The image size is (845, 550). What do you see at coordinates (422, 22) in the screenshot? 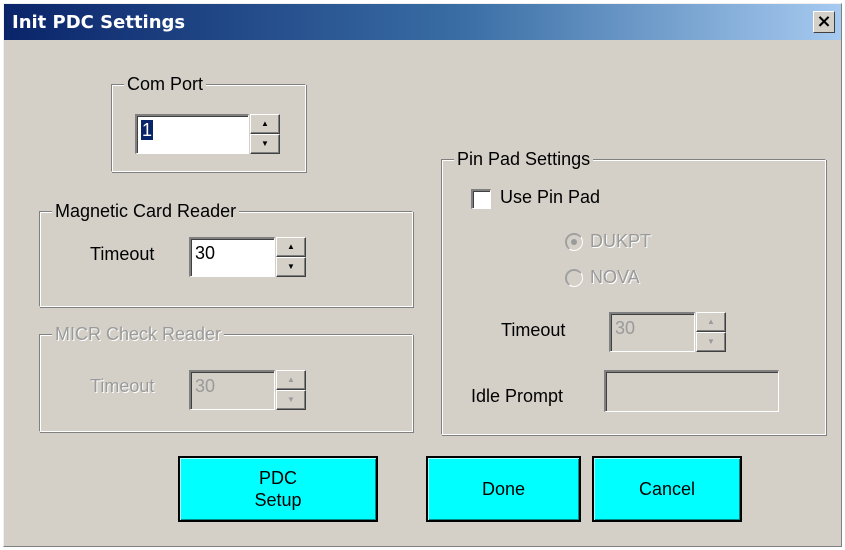
I see `title-bar: Init PDC Settings ×` at bounding box center [422, 22].